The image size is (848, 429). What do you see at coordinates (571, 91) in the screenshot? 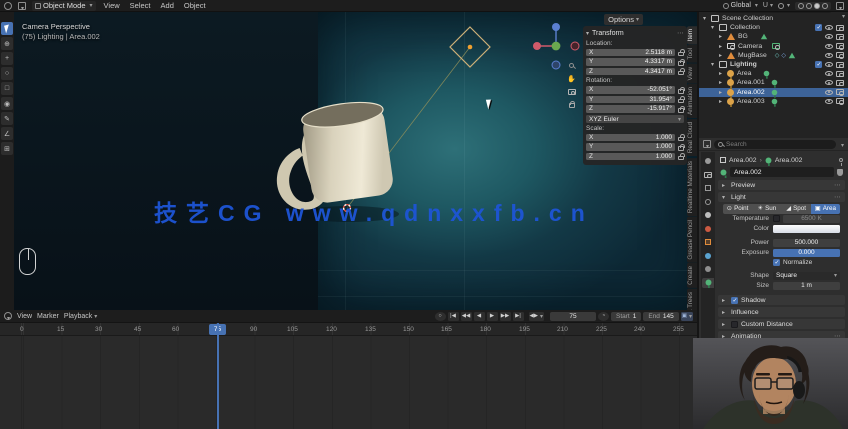
I see `camera-view-icon` at bounding box center [571, 91].